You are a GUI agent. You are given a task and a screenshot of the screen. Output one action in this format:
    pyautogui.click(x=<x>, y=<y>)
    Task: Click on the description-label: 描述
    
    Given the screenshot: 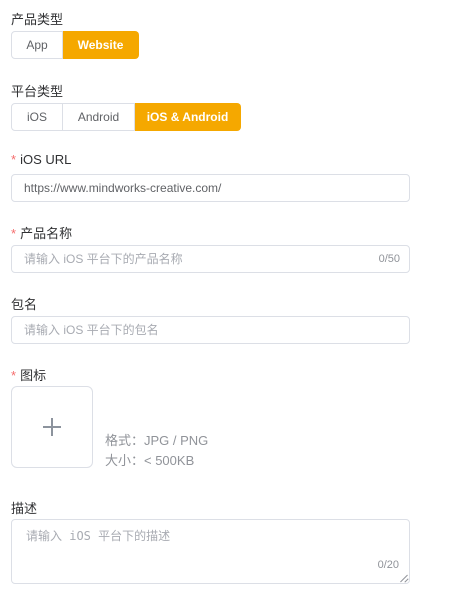 What is the action you would take?
    pyautogui.click(x=24, y=508)
    